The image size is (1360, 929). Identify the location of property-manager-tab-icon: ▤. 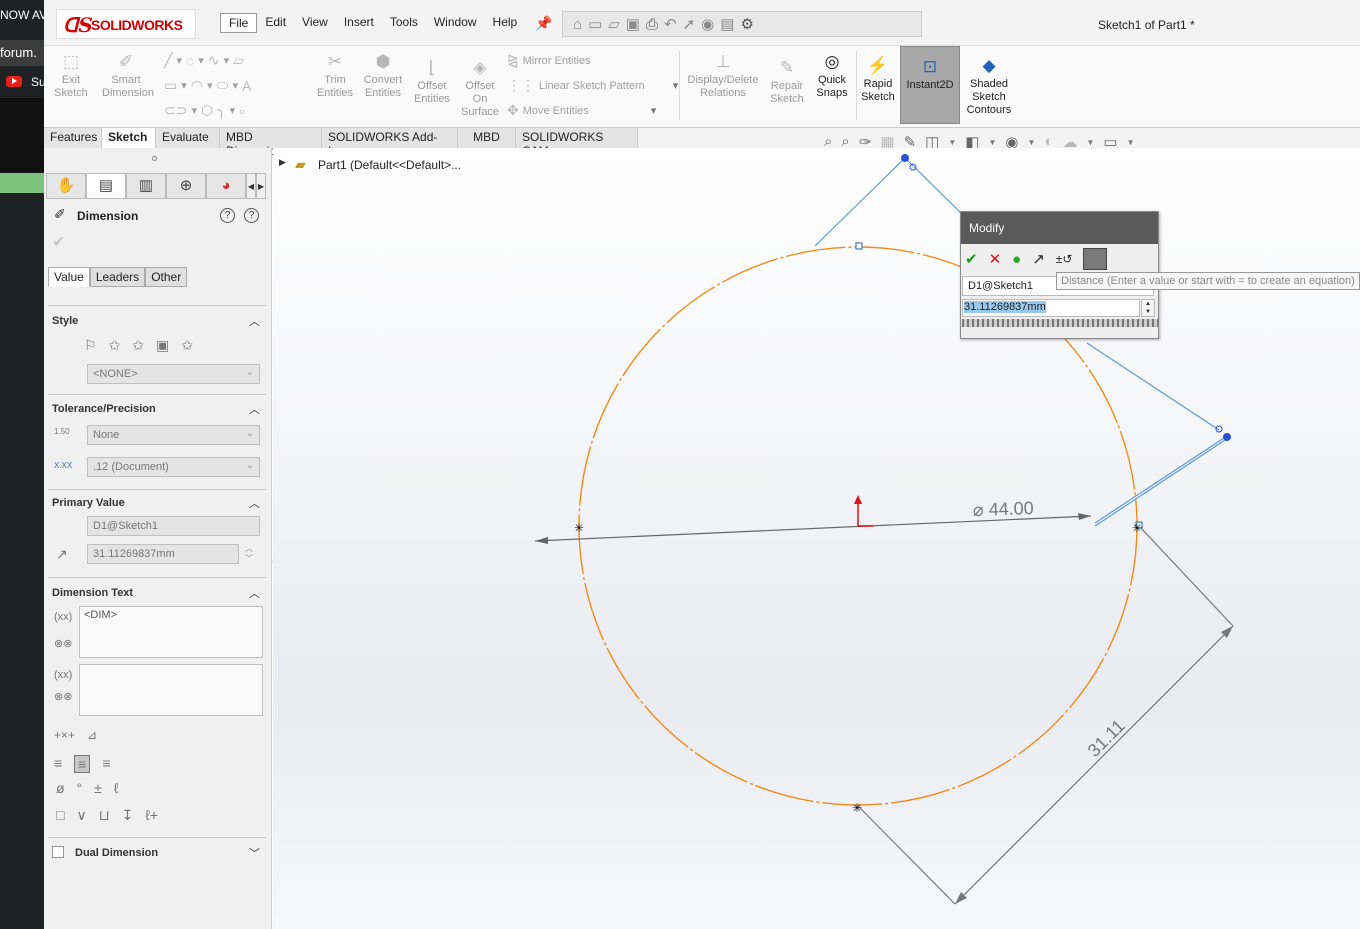
(106, 186).